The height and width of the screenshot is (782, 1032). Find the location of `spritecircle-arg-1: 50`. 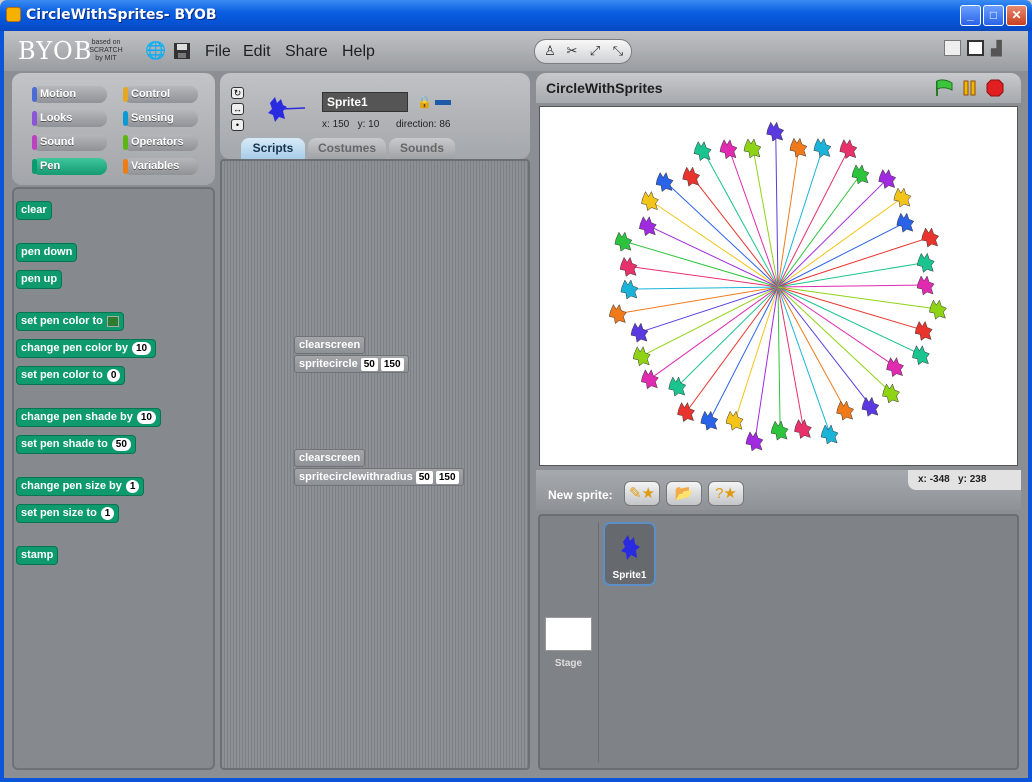

spritecircle-arg-1: 50 is located at coordinates (369, 364).